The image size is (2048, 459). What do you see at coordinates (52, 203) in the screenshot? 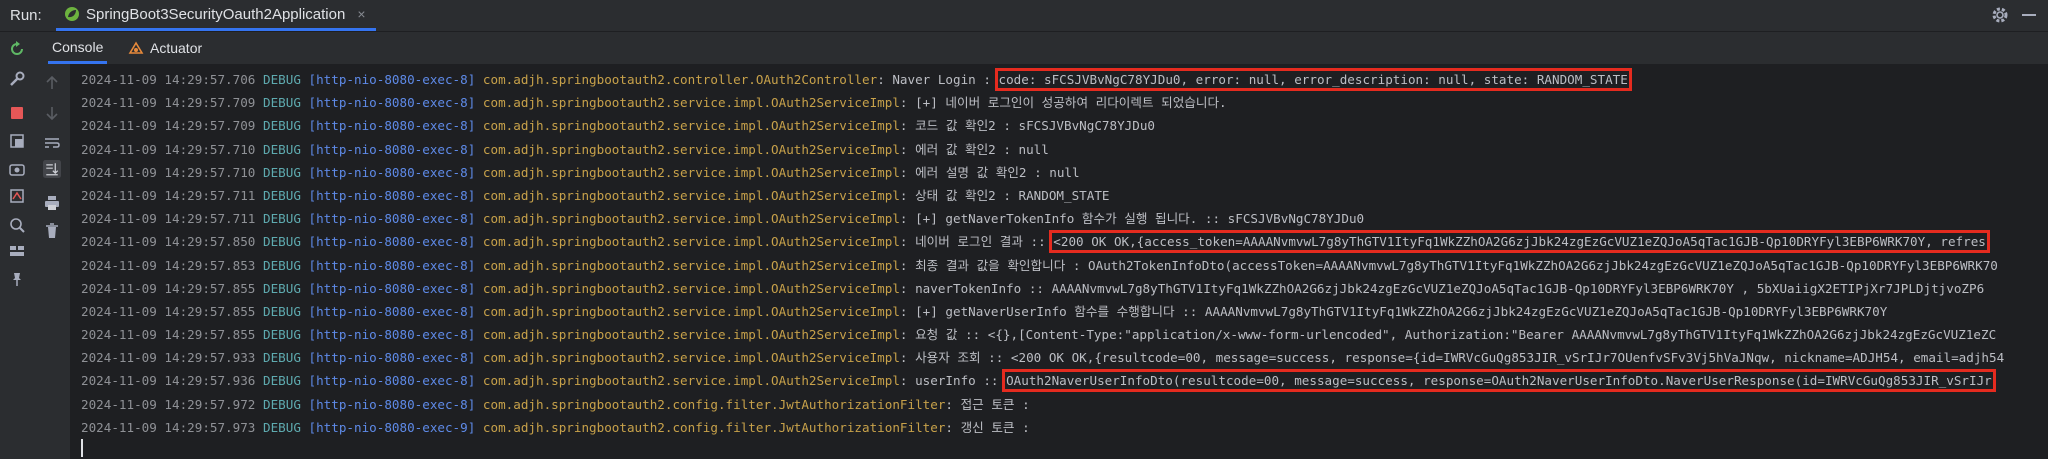
I see `print-icon` at bounding box center [52, 203].